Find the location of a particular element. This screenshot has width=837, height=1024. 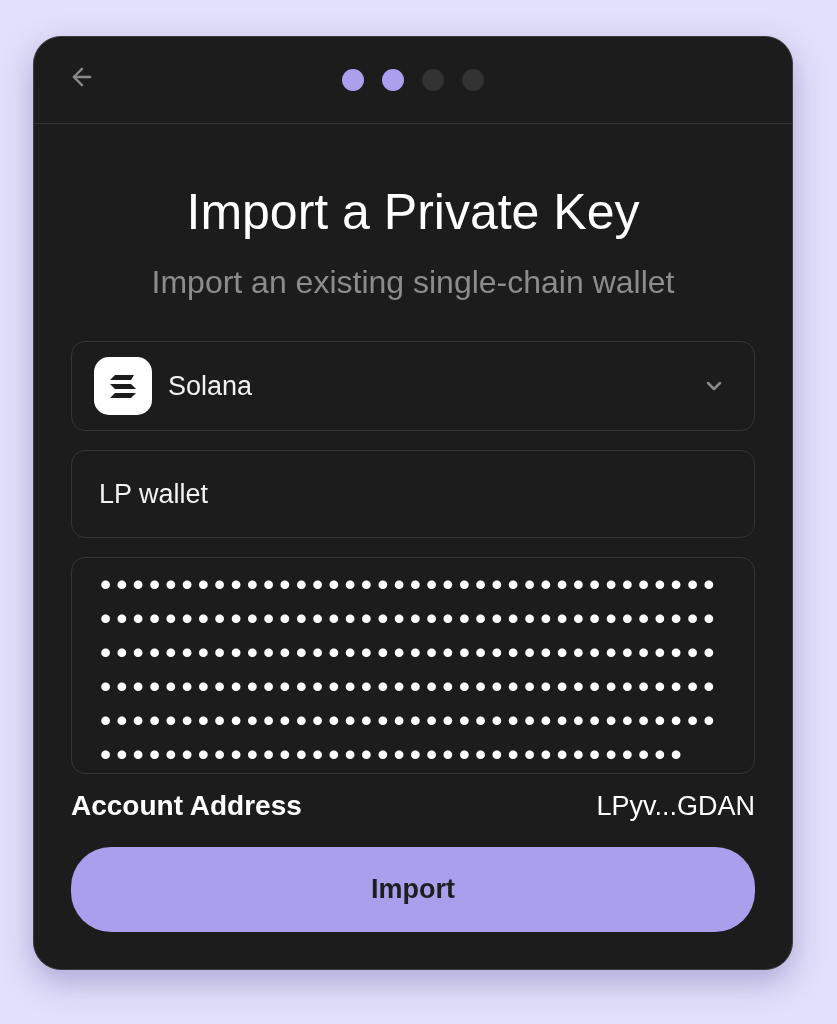

account-address-label: Account Address is located at coordinates (186, 806).